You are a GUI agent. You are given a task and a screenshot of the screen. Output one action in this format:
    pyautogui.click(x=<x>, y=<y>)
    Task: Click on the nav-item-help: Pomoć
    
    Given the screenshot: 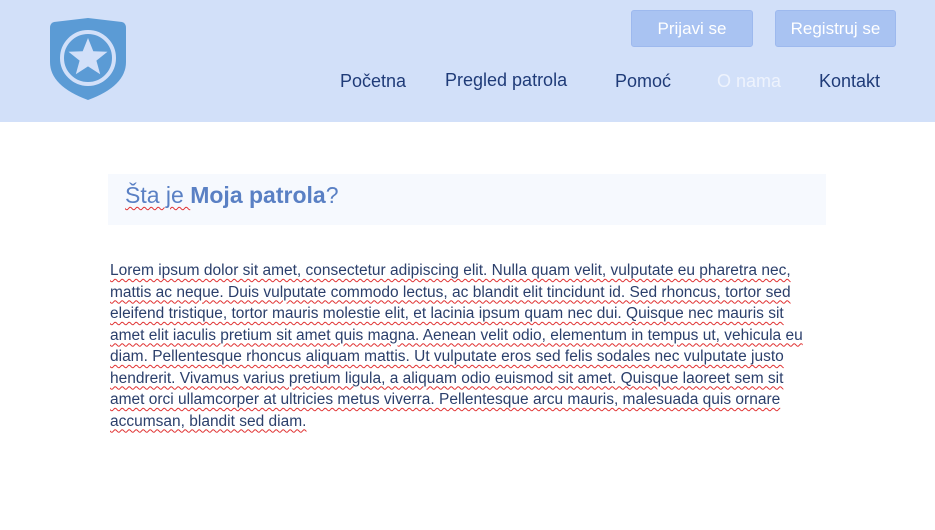 What is the action you would take?
    pyautogui.click(x=643, y=81)
    